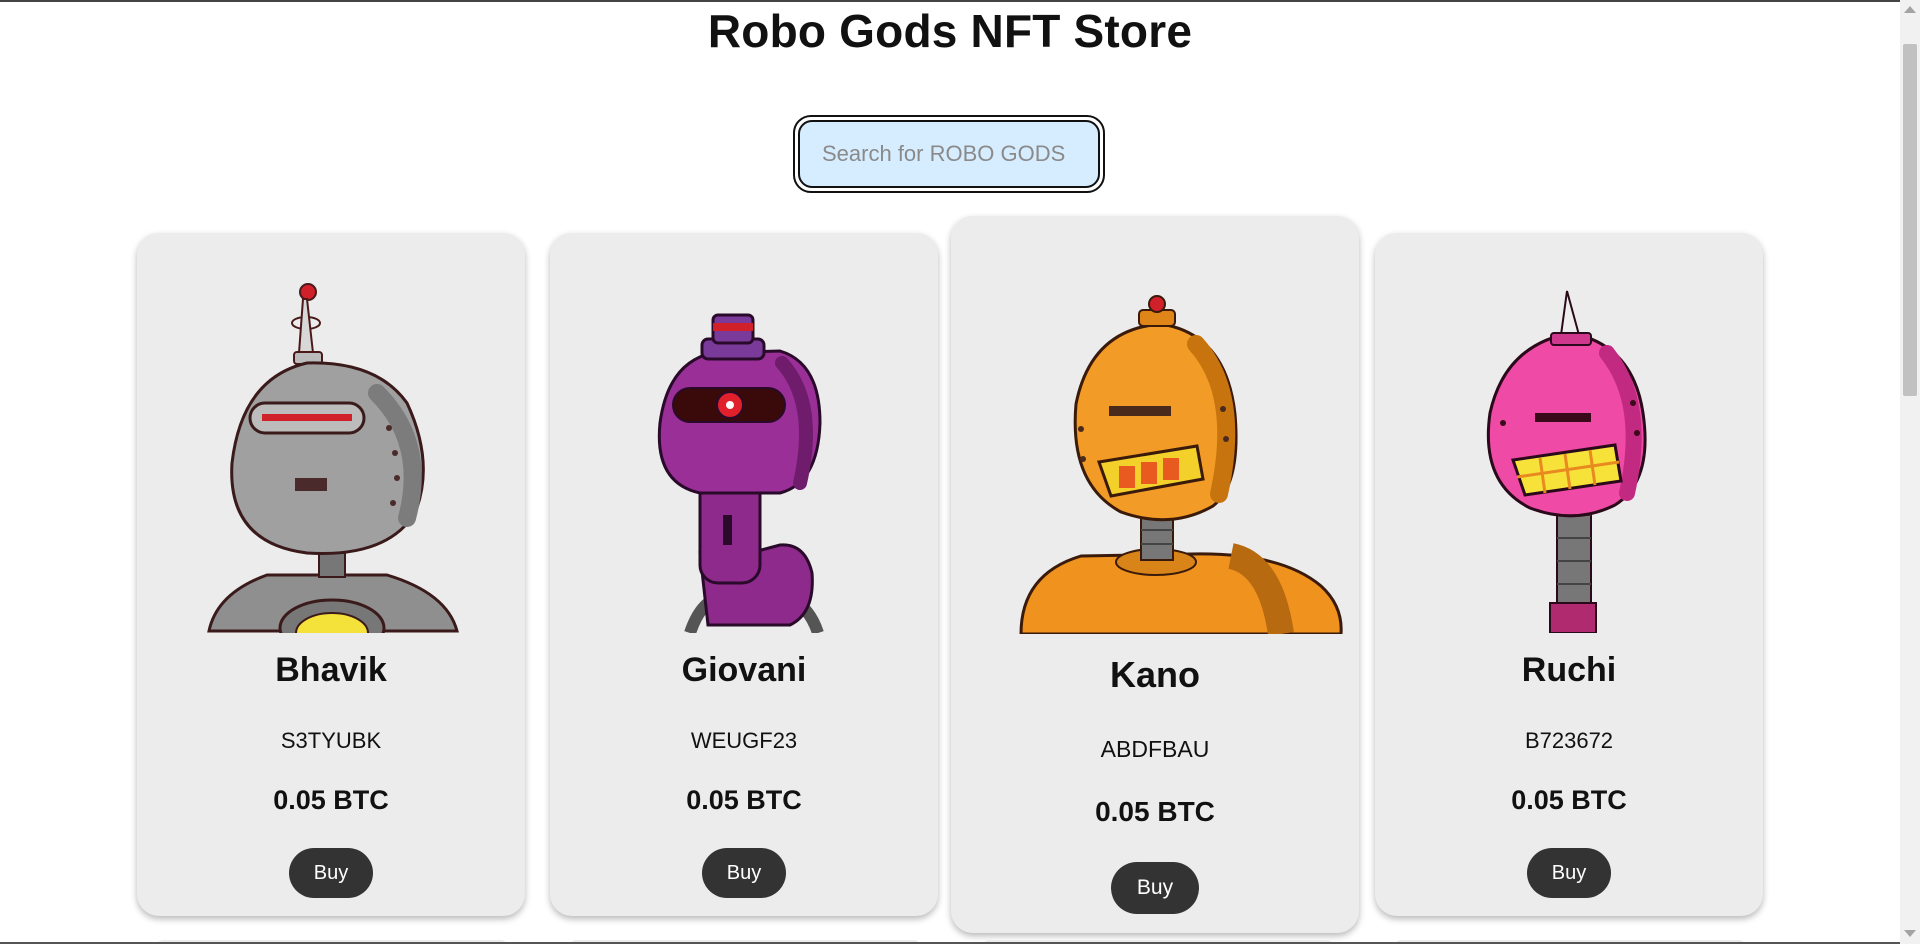  What do you see at coordinates (1155, 674) in the screenshot?
I see `product-name: Kano` at bounding box center [1155, 674].